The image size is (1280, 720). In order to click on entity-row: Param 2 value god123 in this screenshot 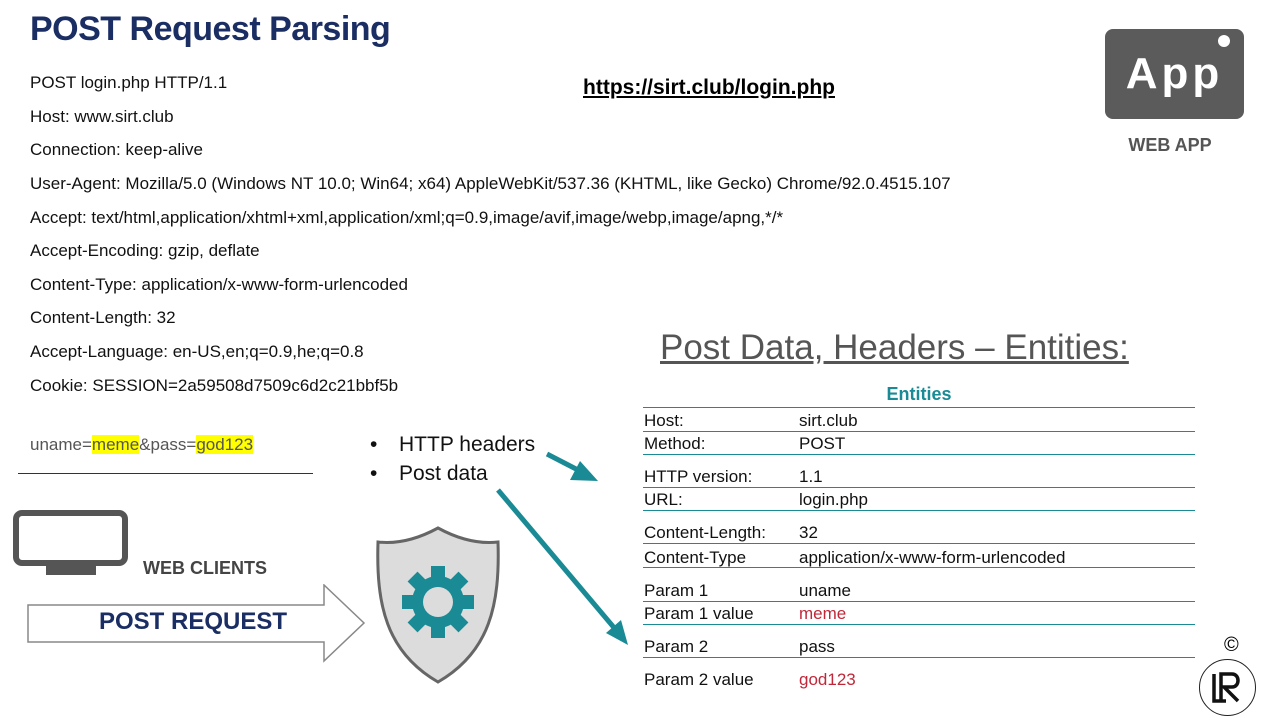, I will do `click(919, 679)`.